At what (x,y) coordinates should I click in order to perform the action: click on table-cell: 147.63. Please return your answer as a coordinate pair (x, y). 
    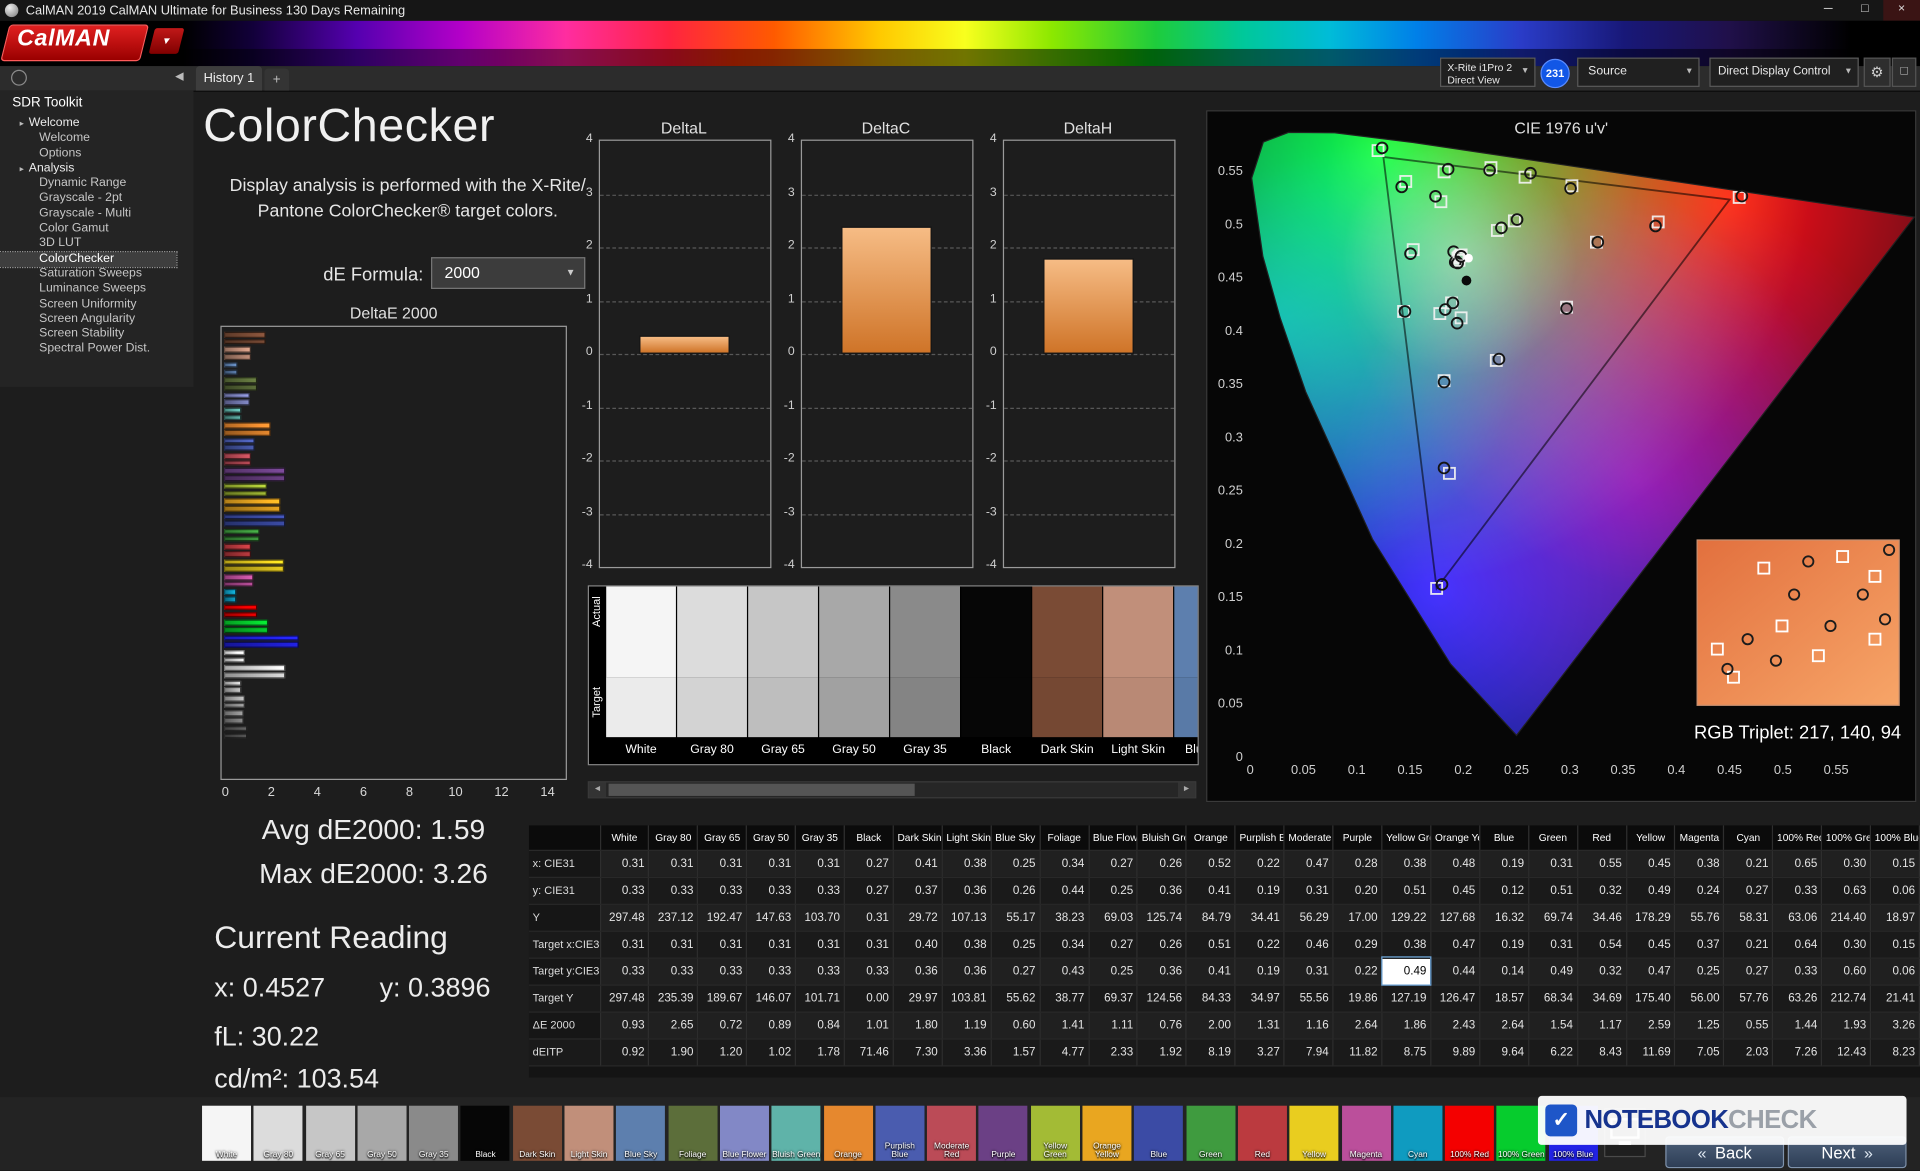
    Looking at the image, I should click on (771, 917).